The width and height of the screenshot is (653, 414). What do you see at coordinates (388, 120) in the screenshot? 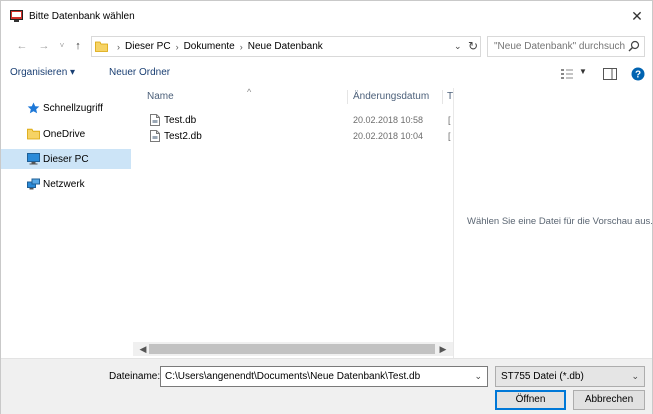
I see `file-date: 20.02.2018 10:58` at bounding box center [388, 120].